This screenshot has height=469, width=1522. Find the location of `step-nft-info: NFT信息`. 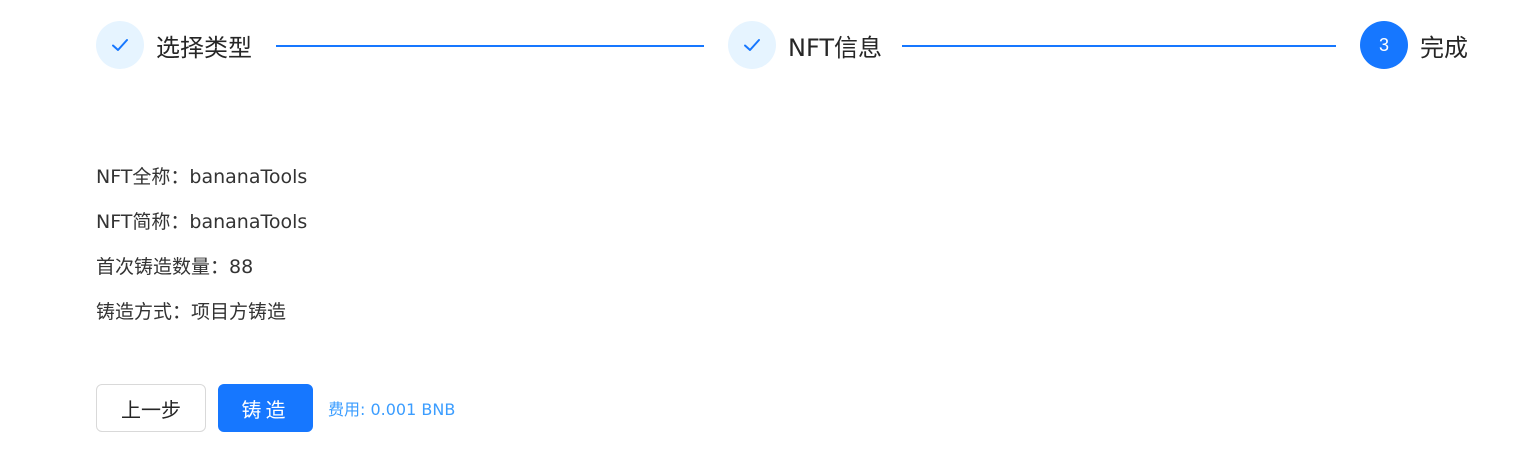

step-nft-info: NFT信息 is located at coordinates (805, 45).